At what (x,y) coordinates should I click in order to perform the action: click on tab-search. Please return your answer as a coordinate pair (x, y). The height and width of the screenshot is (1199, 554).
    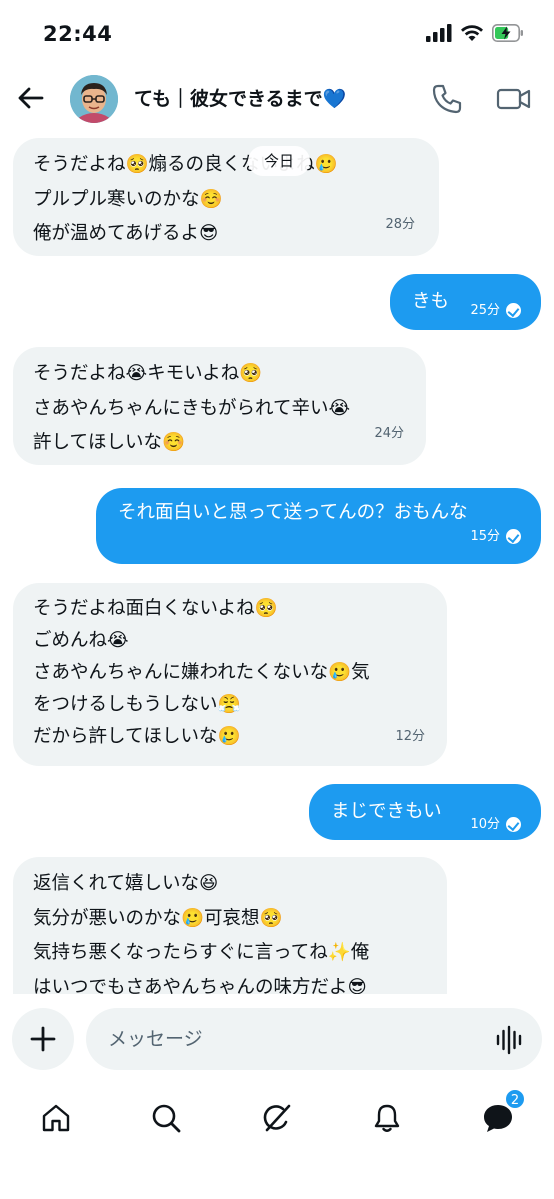
    Looking at the image, I should click on (166, 1118).